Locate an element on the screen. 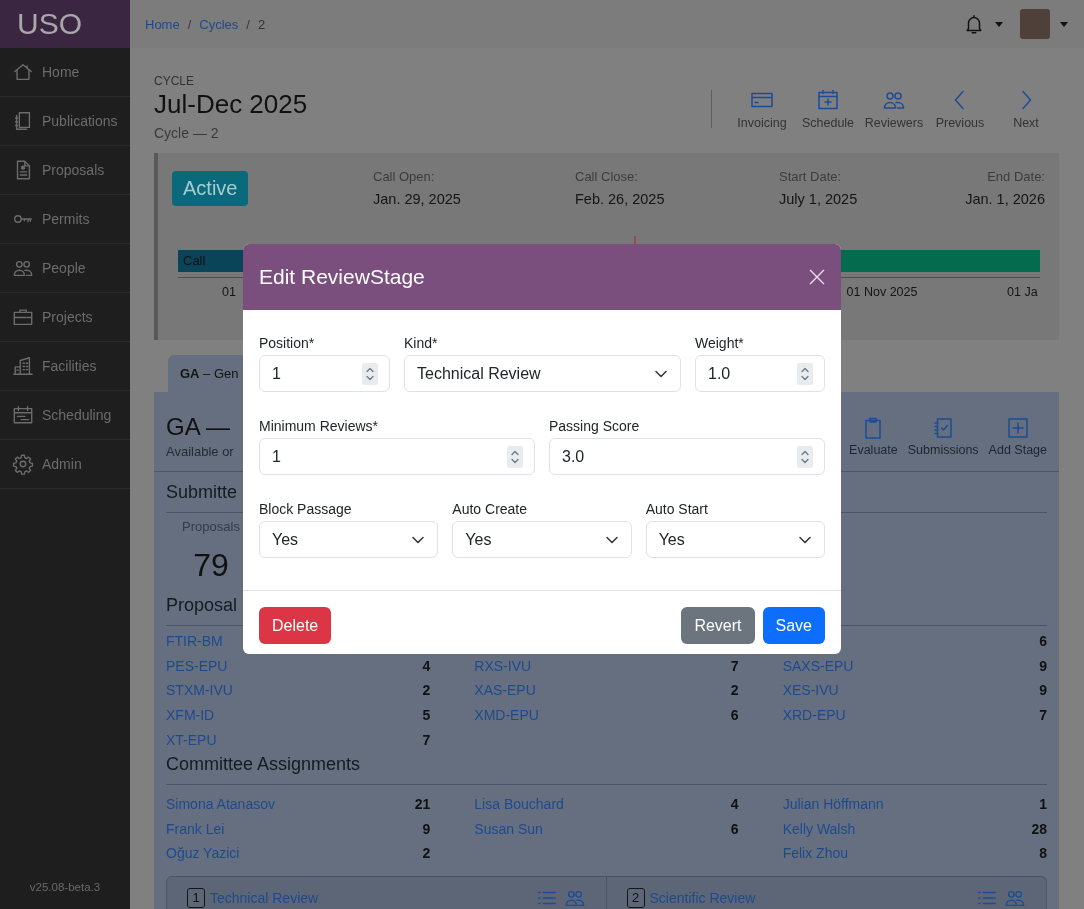 Image resolution: width=1084 pixels, height=909 pixels. toolbar-button: Schedule is located at coordinates (828, 109).